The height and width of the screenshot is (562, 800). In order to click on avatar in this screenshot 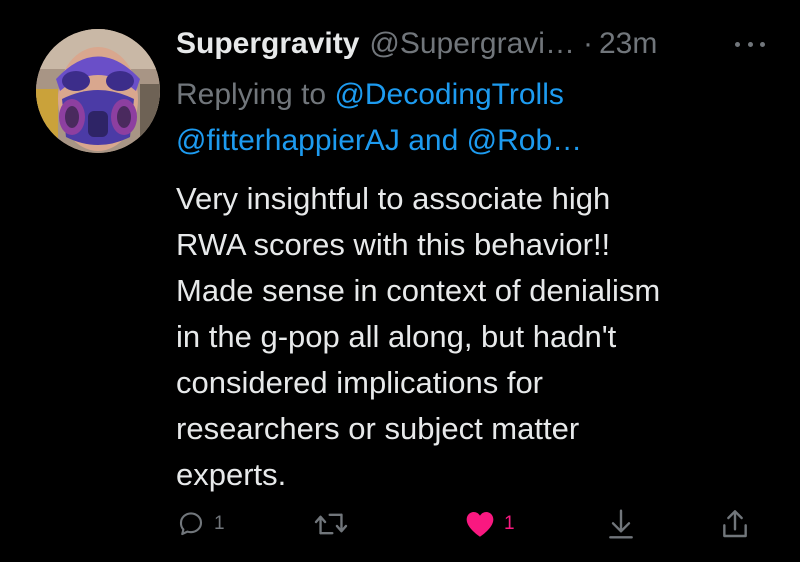, I will do `click(98, 91)`.